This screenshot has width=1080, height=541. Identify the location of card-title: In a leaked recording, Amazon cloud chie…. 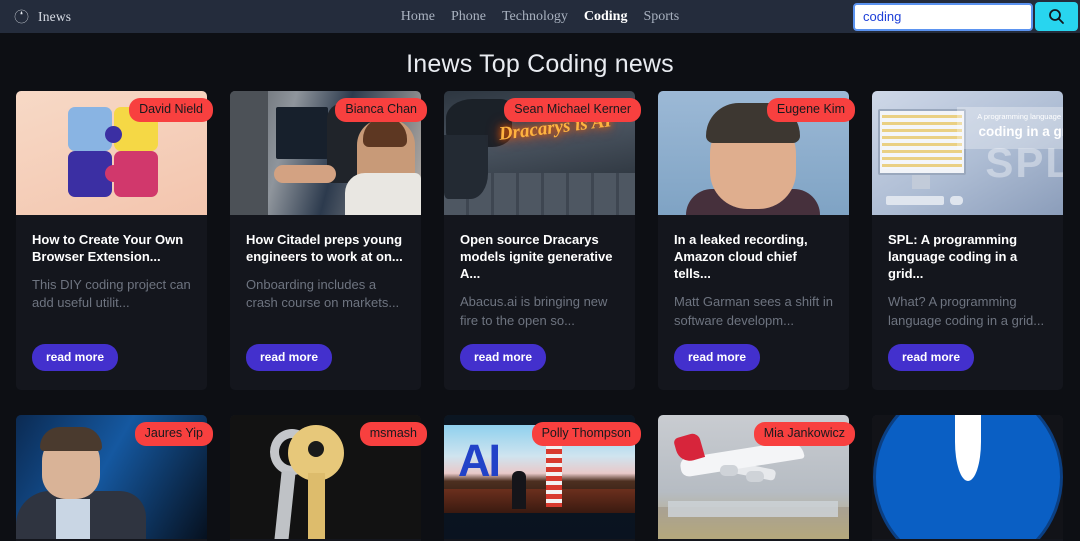
(741, 257).